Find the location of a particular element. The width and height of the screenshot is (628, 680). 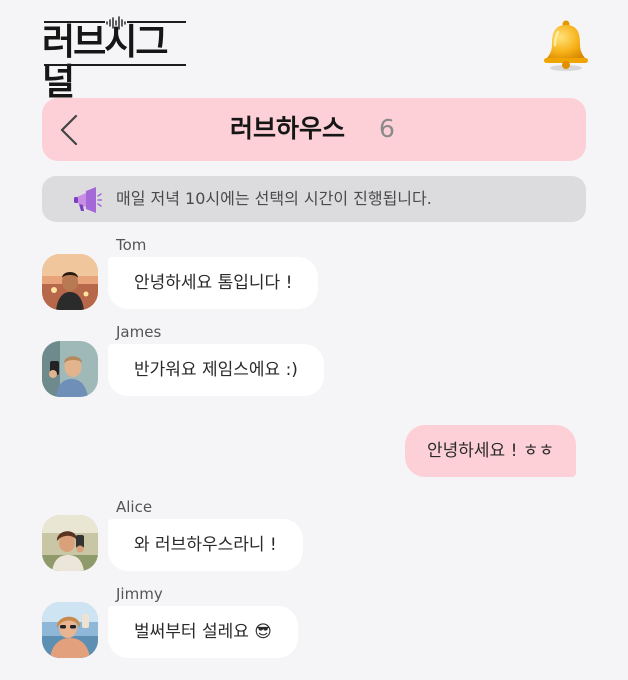

sender-name: Tom is located at coordinates (131, 245).